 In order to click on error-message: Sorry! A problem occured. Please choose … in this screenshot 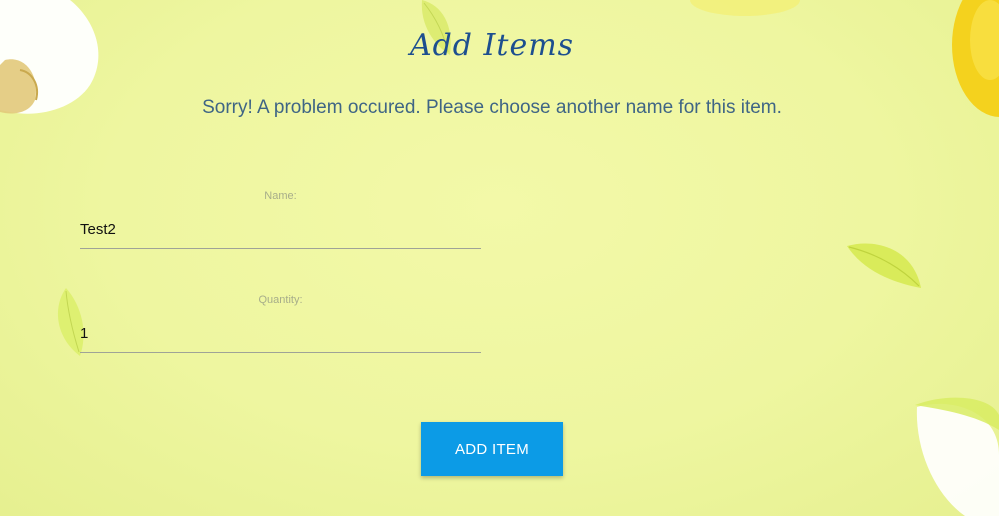, I will do `click(492, 107)`.